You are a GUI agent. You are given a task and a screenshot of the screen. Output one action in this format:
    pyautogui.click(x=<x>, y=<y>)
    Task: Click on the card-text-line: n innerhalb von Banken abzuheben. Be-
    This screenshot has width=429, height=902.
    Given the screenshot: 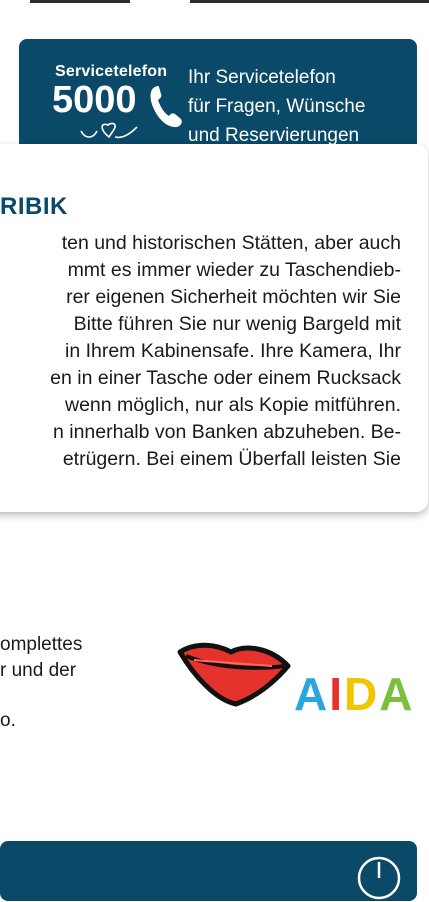 What is the action you would take?
    pyautogui.click(x=226, y=432)
    